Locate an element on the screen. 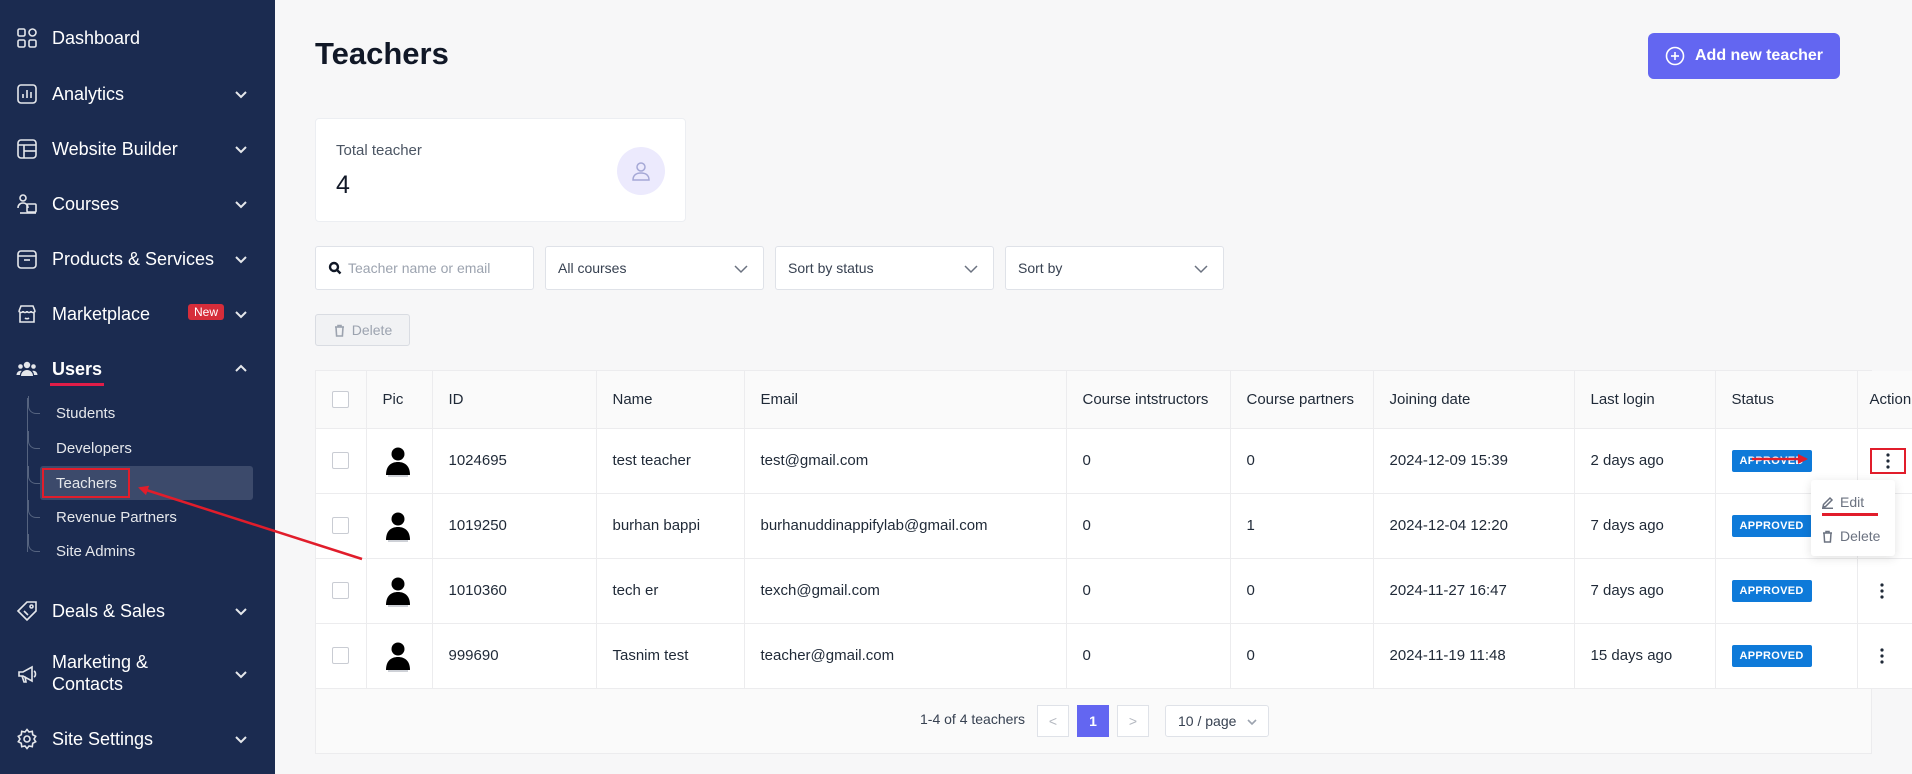  sidebar-item-label: Users is located at coordinates (77, 368).